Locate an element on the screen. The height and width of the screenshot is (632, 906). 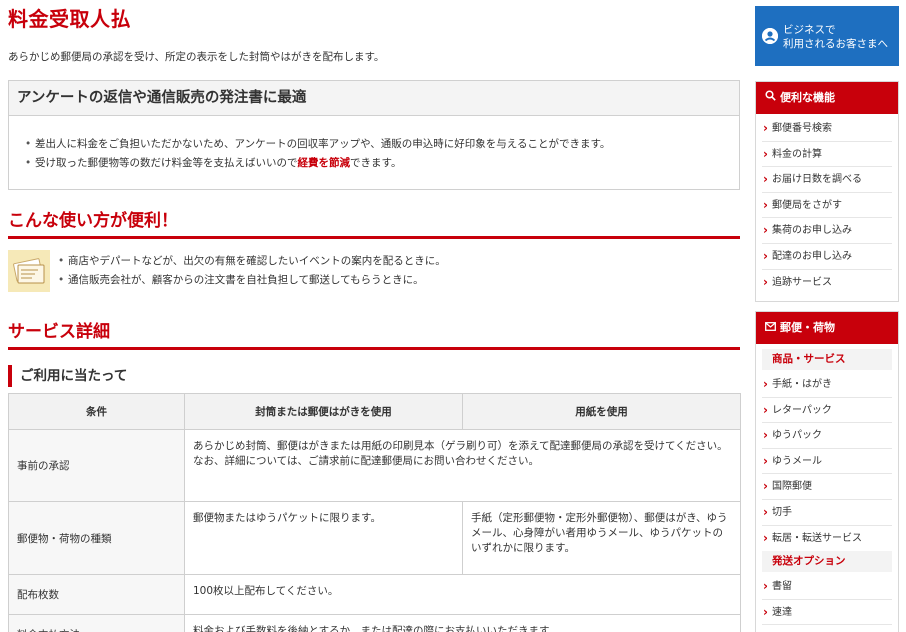
sidebar-link-letters: 手紙・はがき is located at coordinates (827, 385).